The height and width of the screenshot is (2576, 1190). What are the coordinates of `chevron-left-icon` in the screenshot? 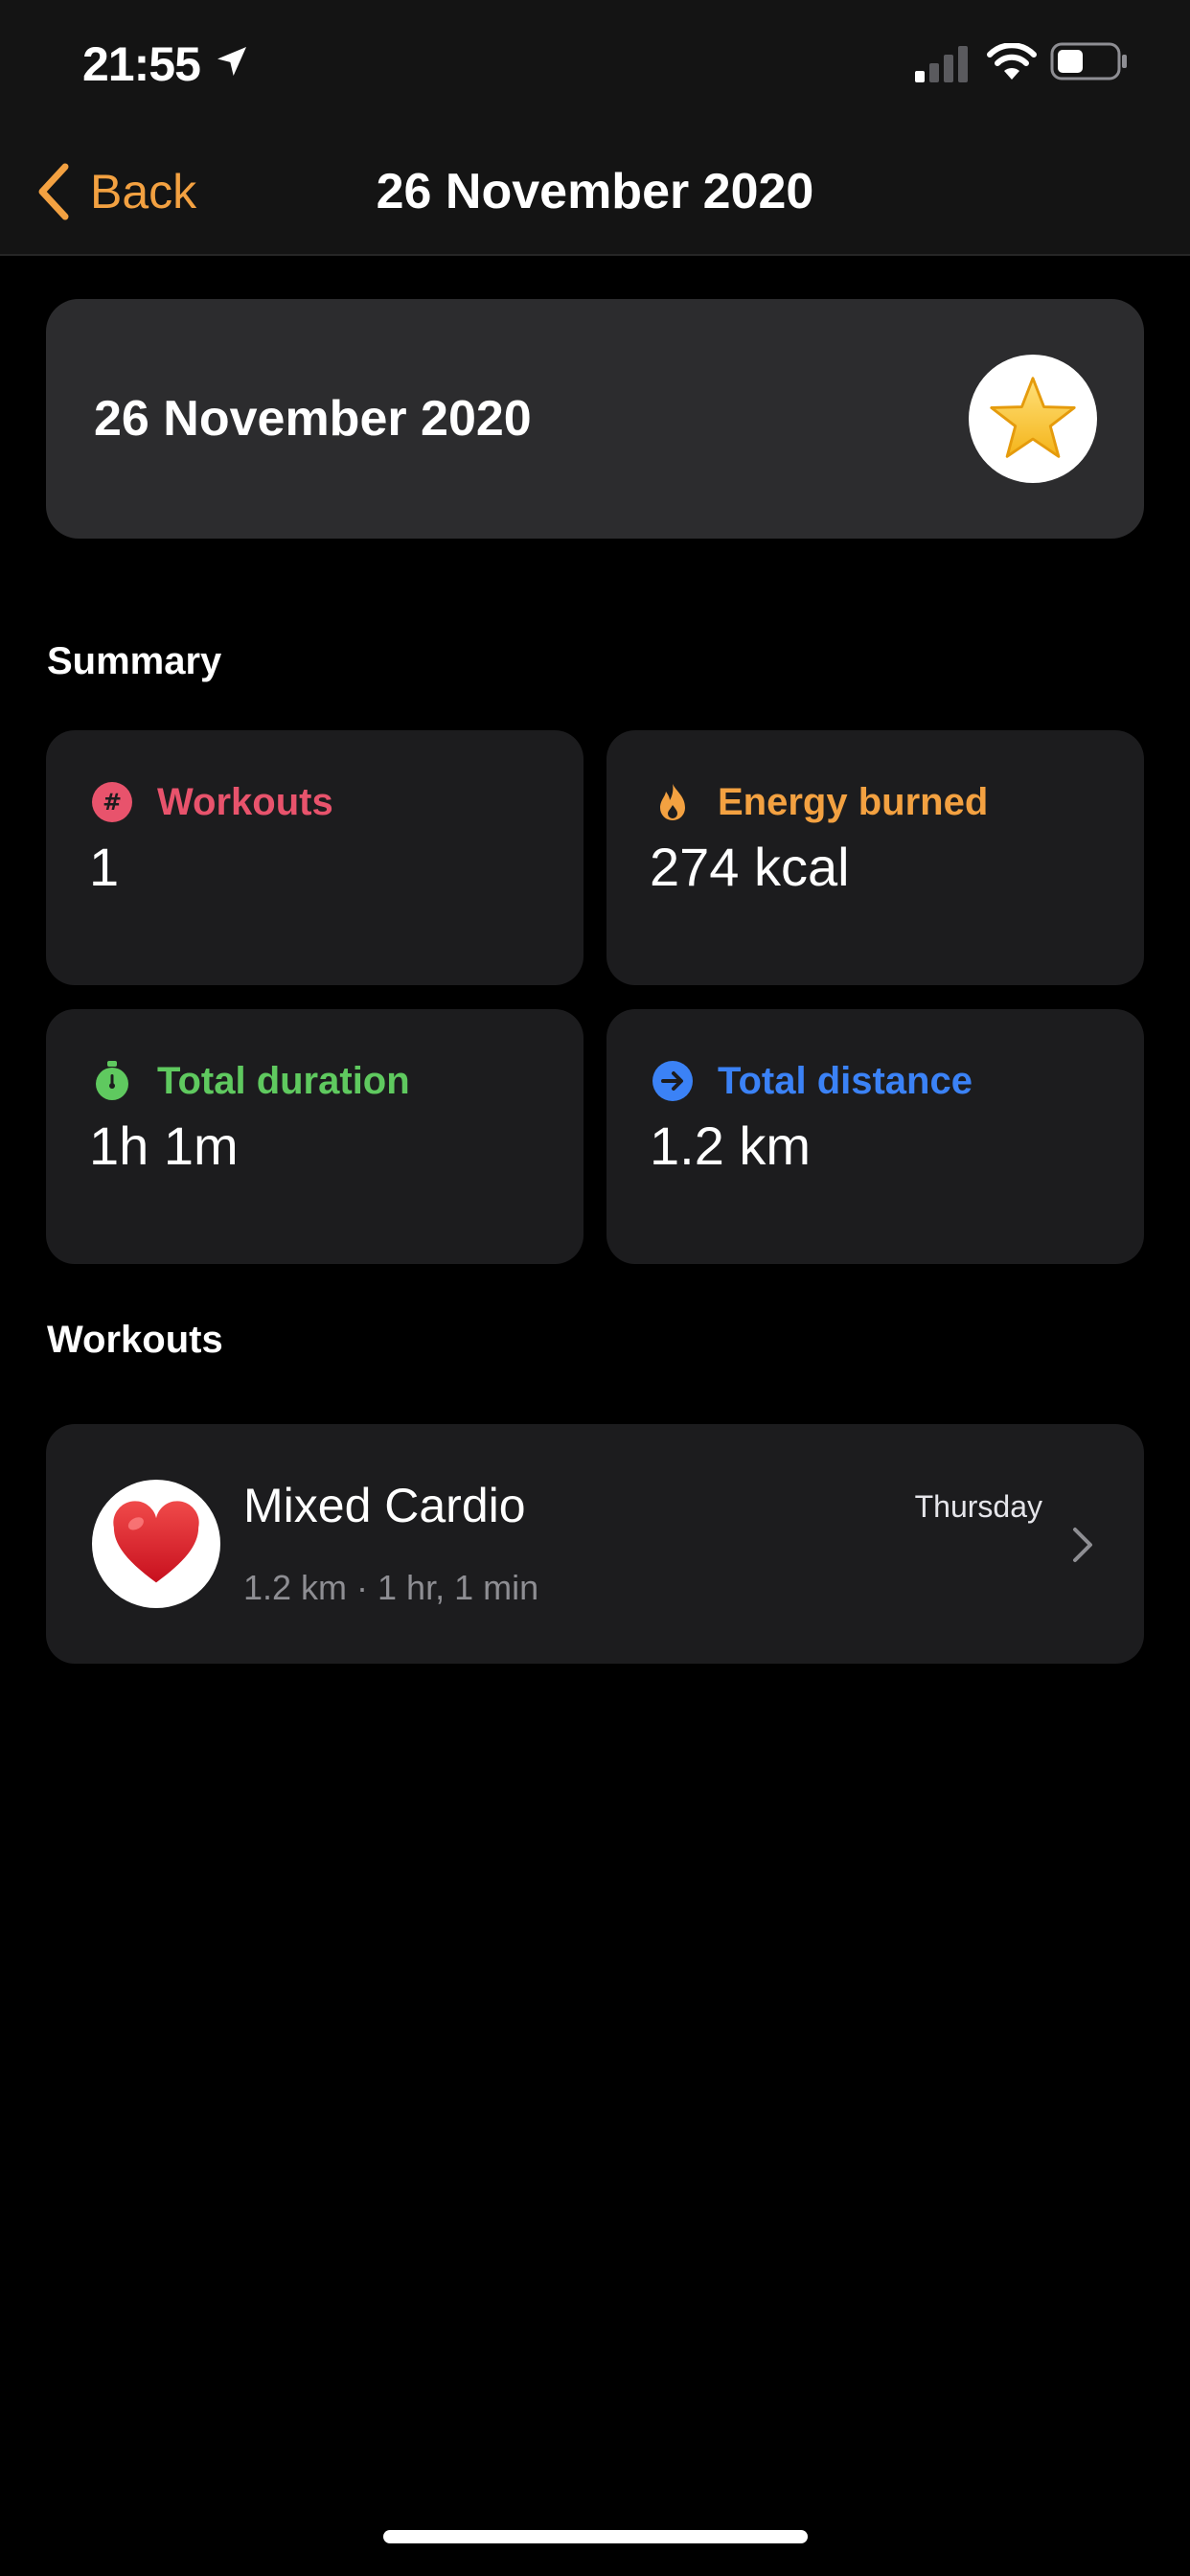 It's located at (54, 191).